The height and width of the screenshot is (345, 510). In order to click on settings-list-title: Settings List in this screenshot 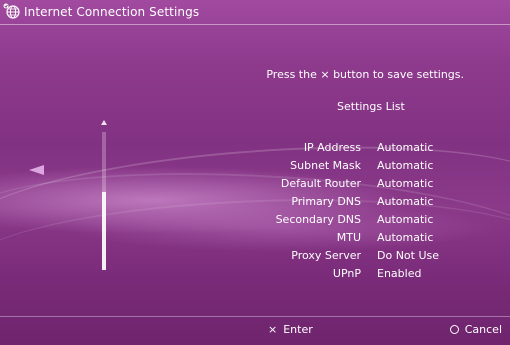, I will do `click(371, 106)`.